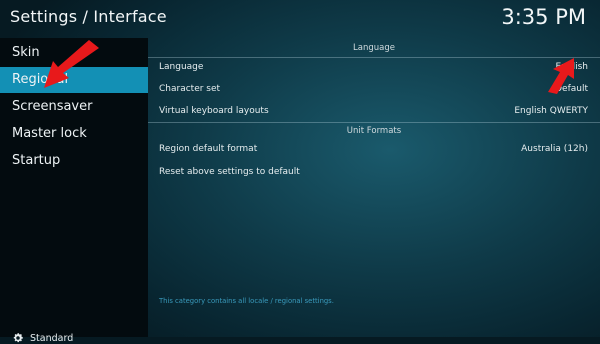 This screenshot has width=600, height=344. Describe the element at coordinates (208, 149) in the screenshot. I see `setting-label: Region default format` at that location.